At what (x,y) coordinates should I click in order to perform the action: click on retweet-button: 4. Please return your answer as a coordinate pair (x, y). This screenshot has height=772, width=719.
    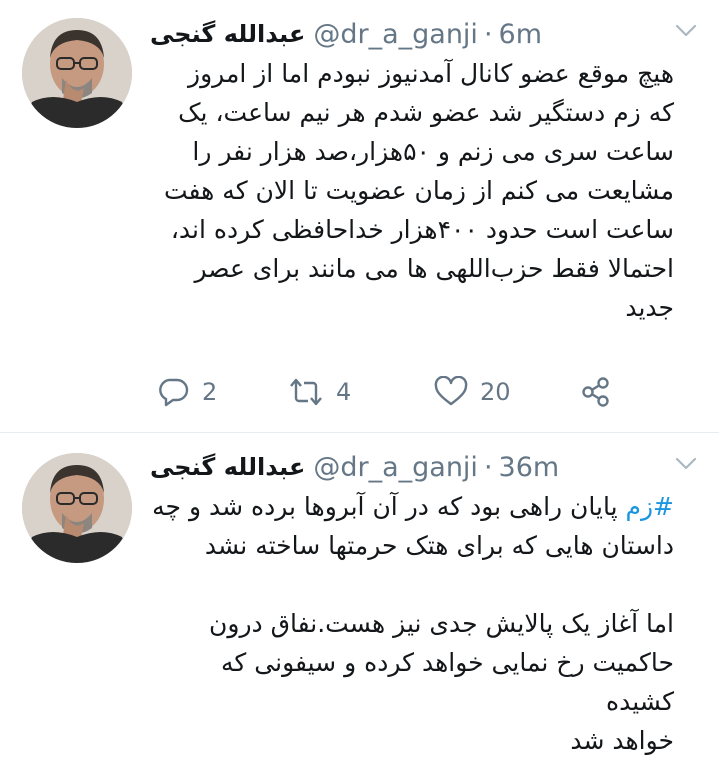
    Looking at the image, I should click on (319, 392).